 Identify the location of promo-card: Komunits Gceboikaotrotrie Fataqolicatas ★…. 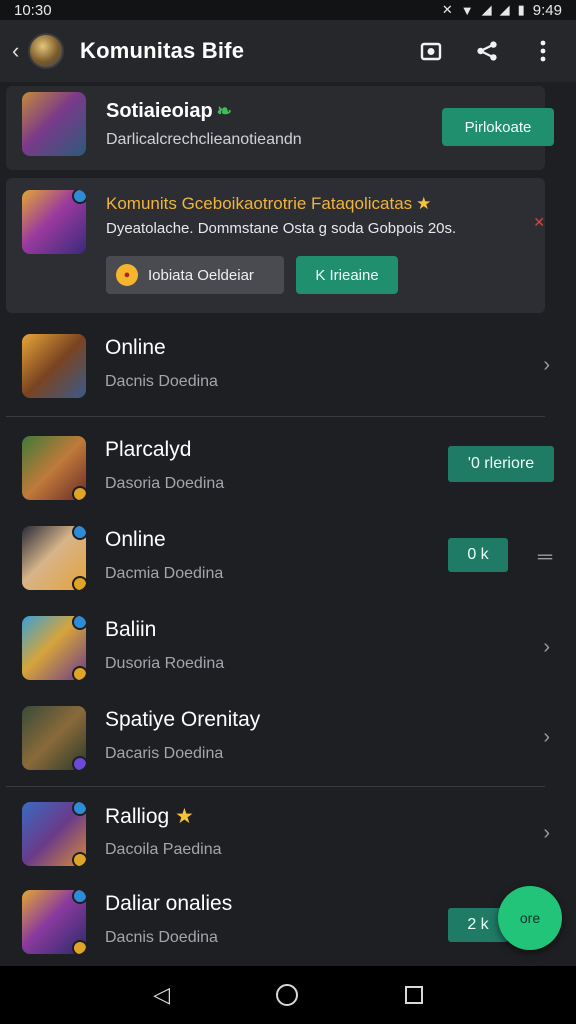
(275, 245).